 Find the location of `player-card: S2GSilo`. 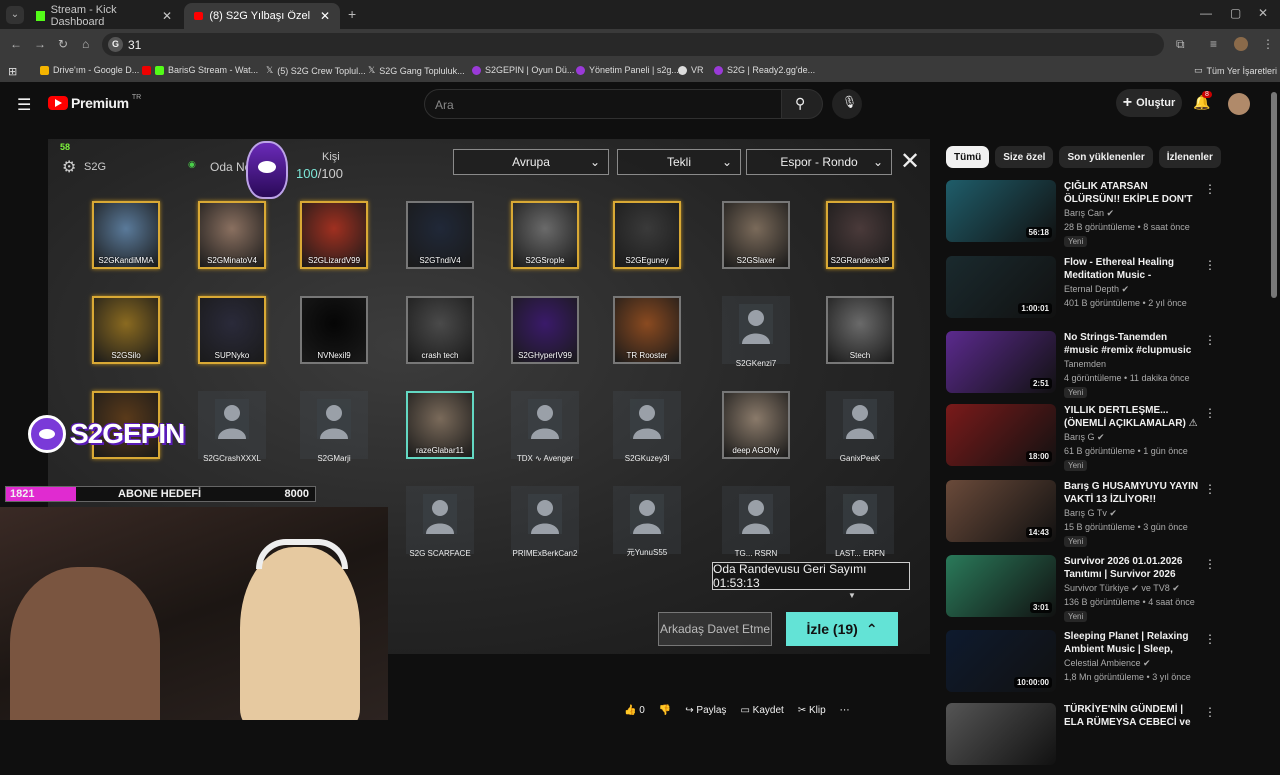

player-card: S2GSilo is located at coordinates (126, 330).